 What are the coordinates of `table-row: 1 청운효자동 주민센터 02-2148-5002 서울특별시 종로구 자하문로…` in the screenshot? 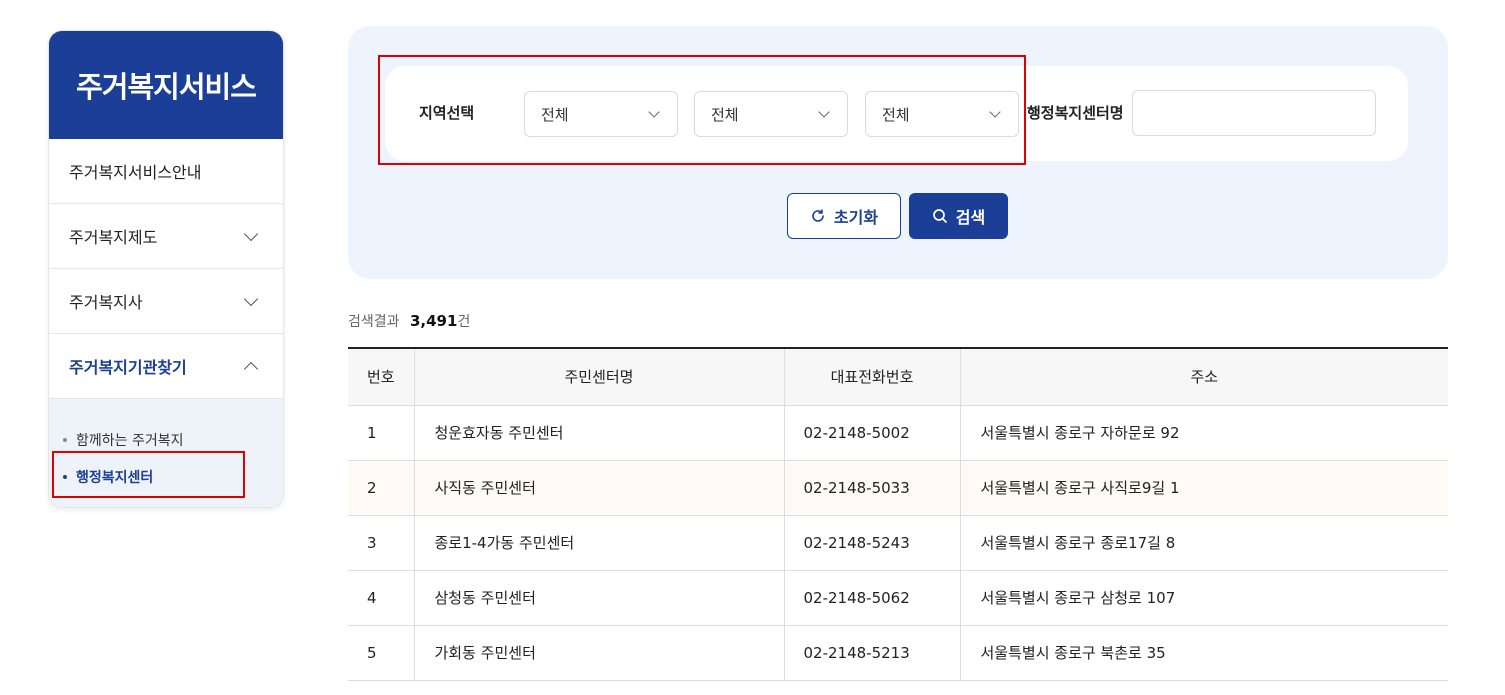 It's located at (898, 433).